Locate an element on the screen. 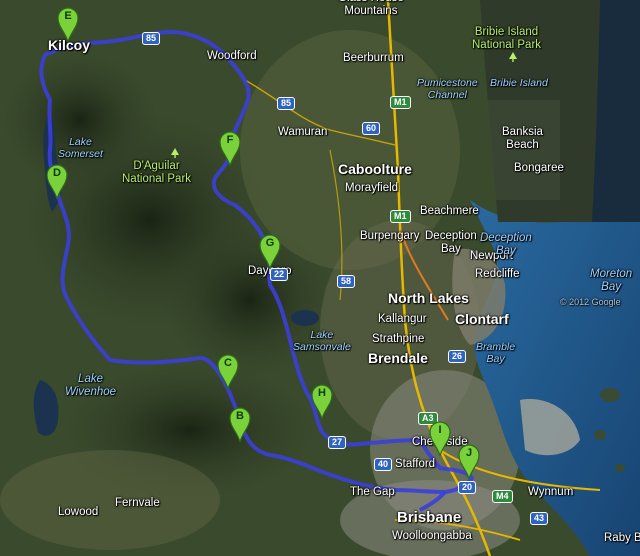 The image size is (640, 556). label-lake-wivenhoe: Lake Wivenhoe is located at coordinates (91, 385).